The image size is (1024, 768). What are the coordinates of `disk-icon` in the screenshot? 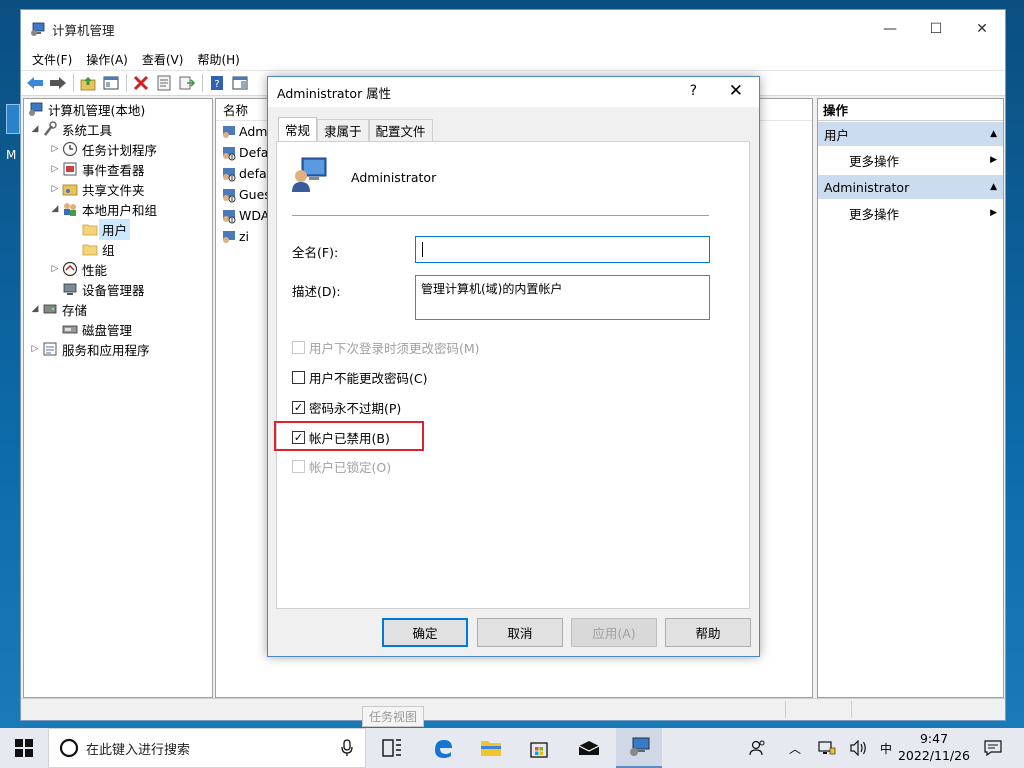 It's located at (70, 329).